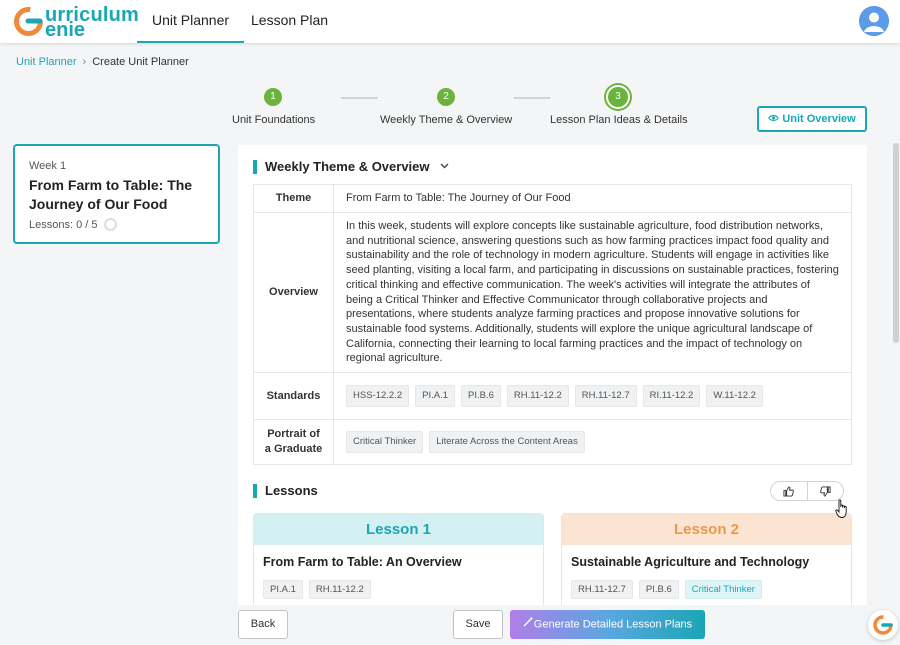 The width and height of the screenshot is (900, 645). What do you see at coordinates (378, 396) in the screenshot?
I see `standard-chip: HSS-12.2.2` at bounding box center [378, 396].